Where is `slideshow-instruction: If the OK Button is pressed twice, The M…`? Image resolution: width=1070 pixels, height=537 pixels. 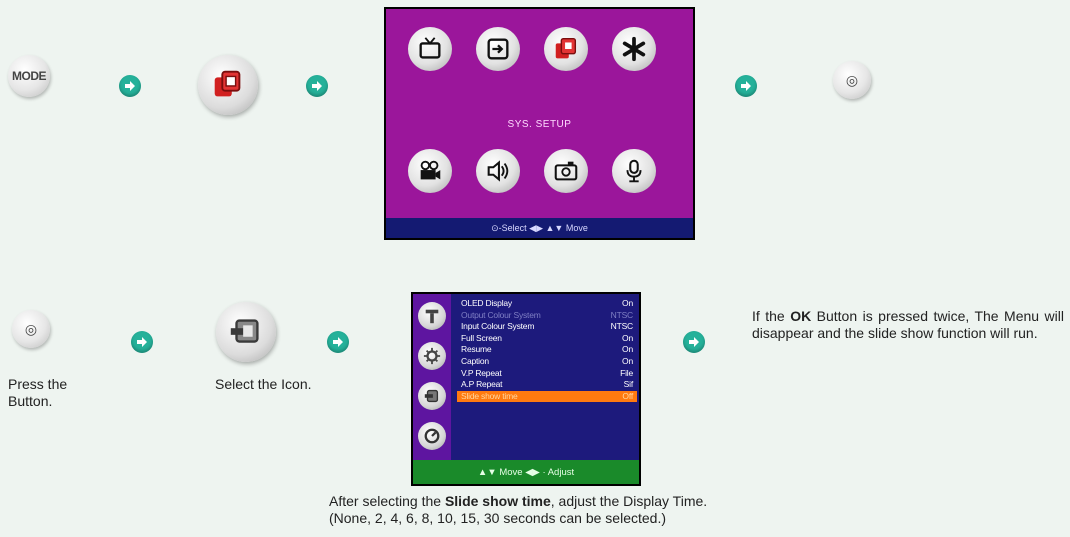 slideshow-instruction: If the OK Button is pressed twice, The M… is located at coordinates (908, 325).